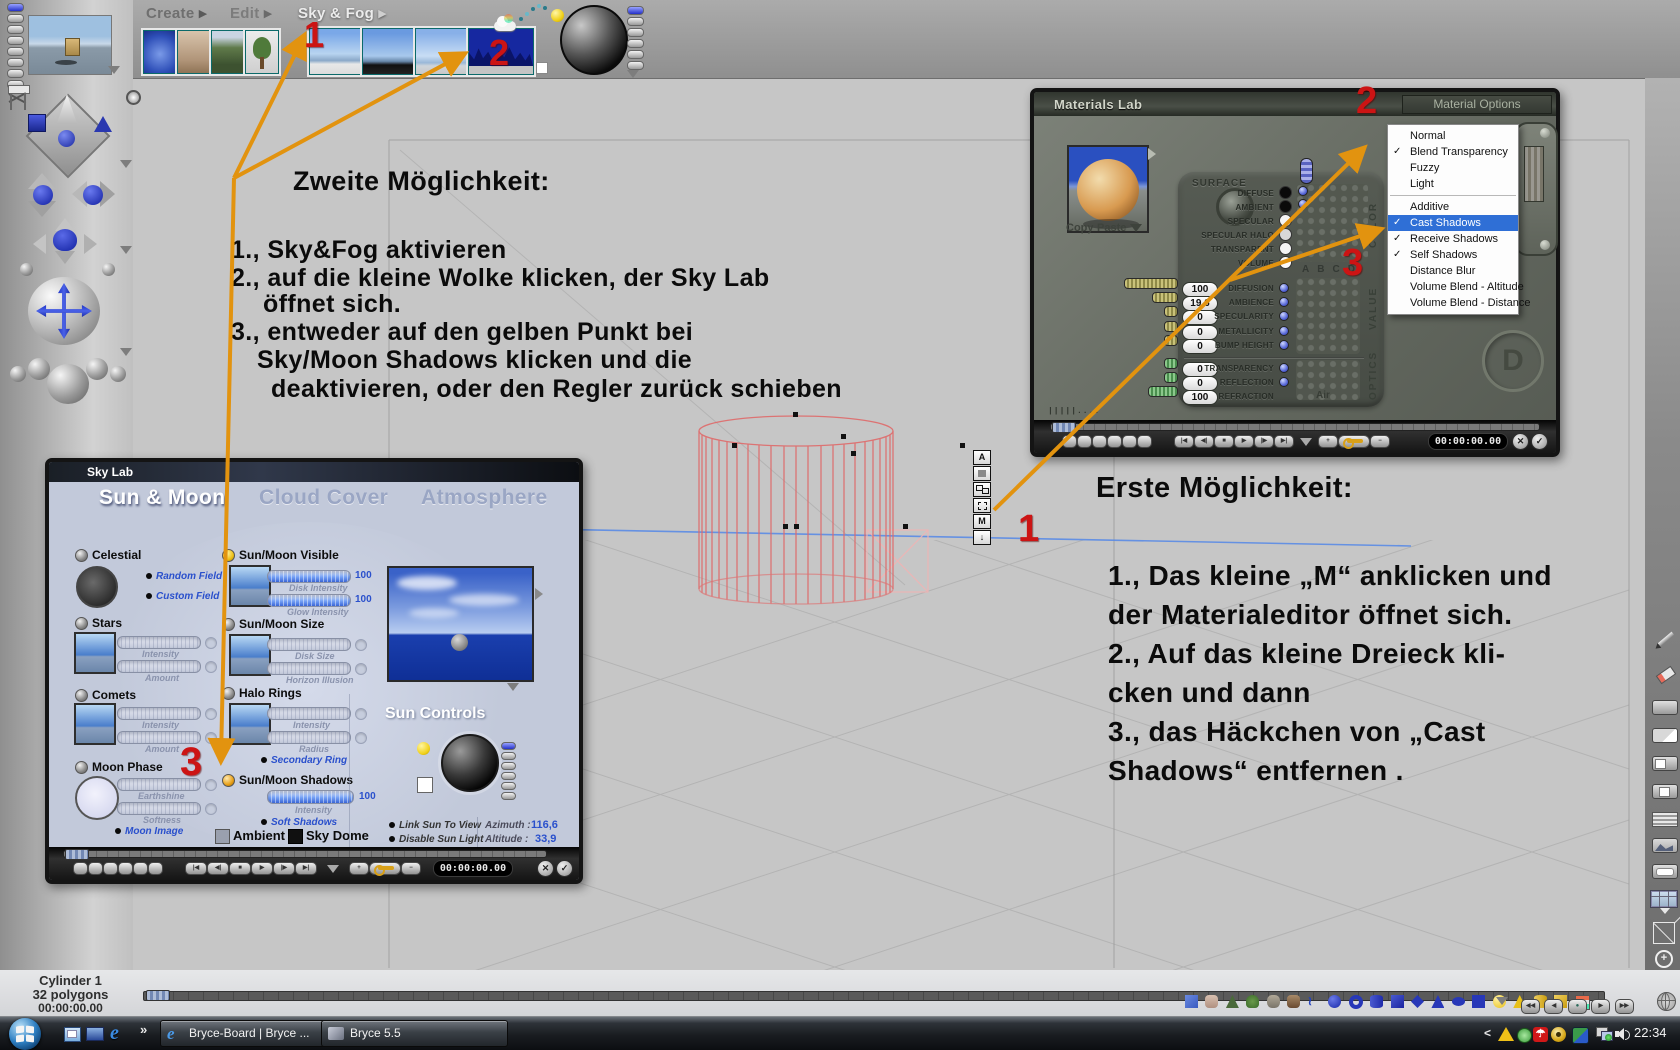  I want to click on menu-item-additive: Additive, so click(1453, 207).